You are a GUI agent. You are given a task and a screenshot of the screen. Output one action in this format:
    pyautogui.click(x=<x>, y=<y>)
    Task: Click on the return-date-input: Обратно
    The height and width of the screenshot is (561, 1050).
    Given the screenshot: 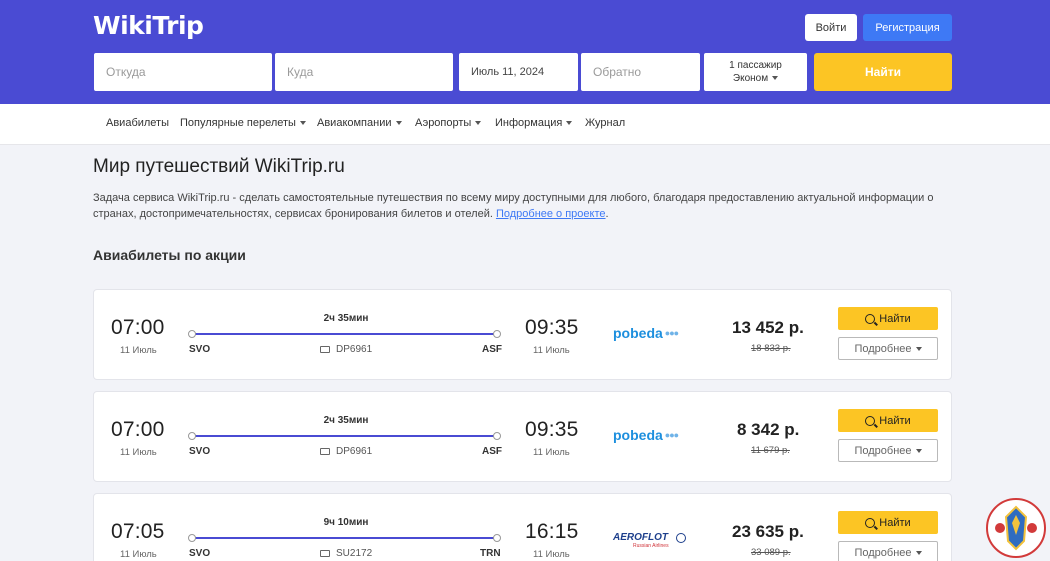 What is the action you would take?
    pyautogui.click(x=640, y=72)
    